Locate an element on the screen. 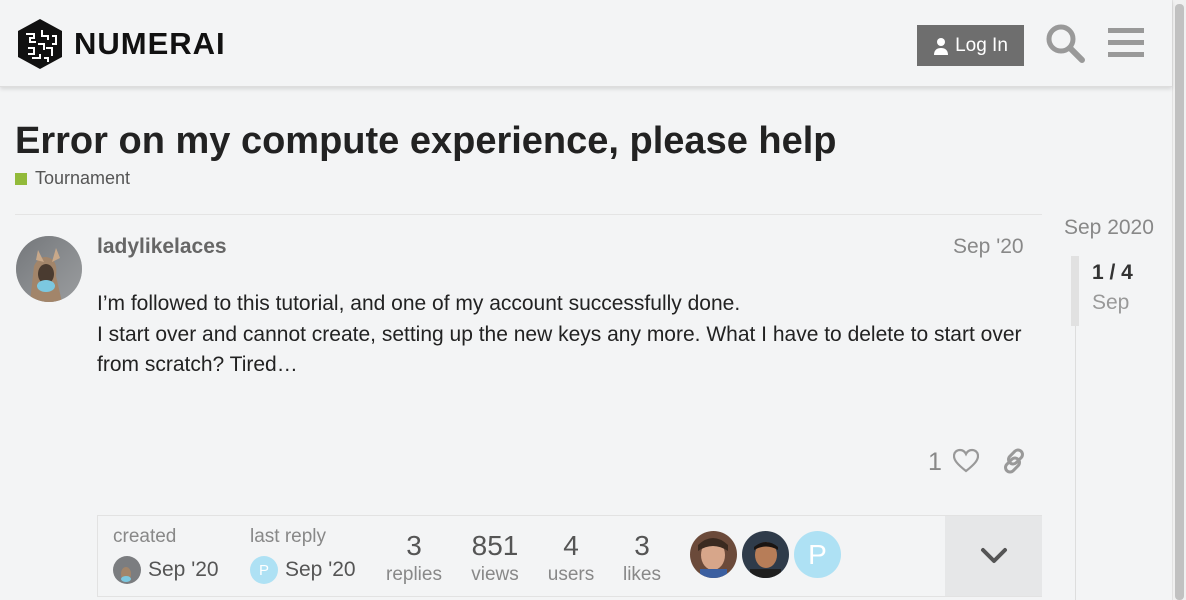 Image resolution: width=1186 pixels, height=600 pixels. created-date: Sep '20 is located at coordinates (183, 569).